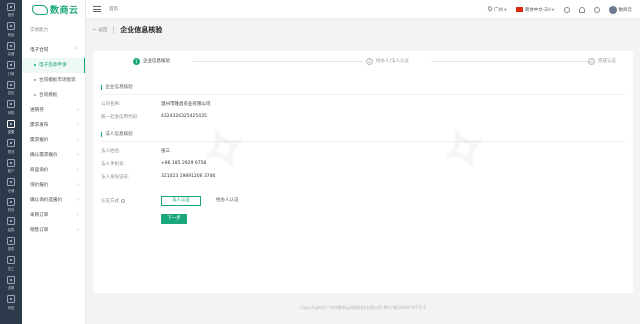 The height and width of the screenshot is (324, 640). I want to click on rail-item: 结算, so click(11, 225).